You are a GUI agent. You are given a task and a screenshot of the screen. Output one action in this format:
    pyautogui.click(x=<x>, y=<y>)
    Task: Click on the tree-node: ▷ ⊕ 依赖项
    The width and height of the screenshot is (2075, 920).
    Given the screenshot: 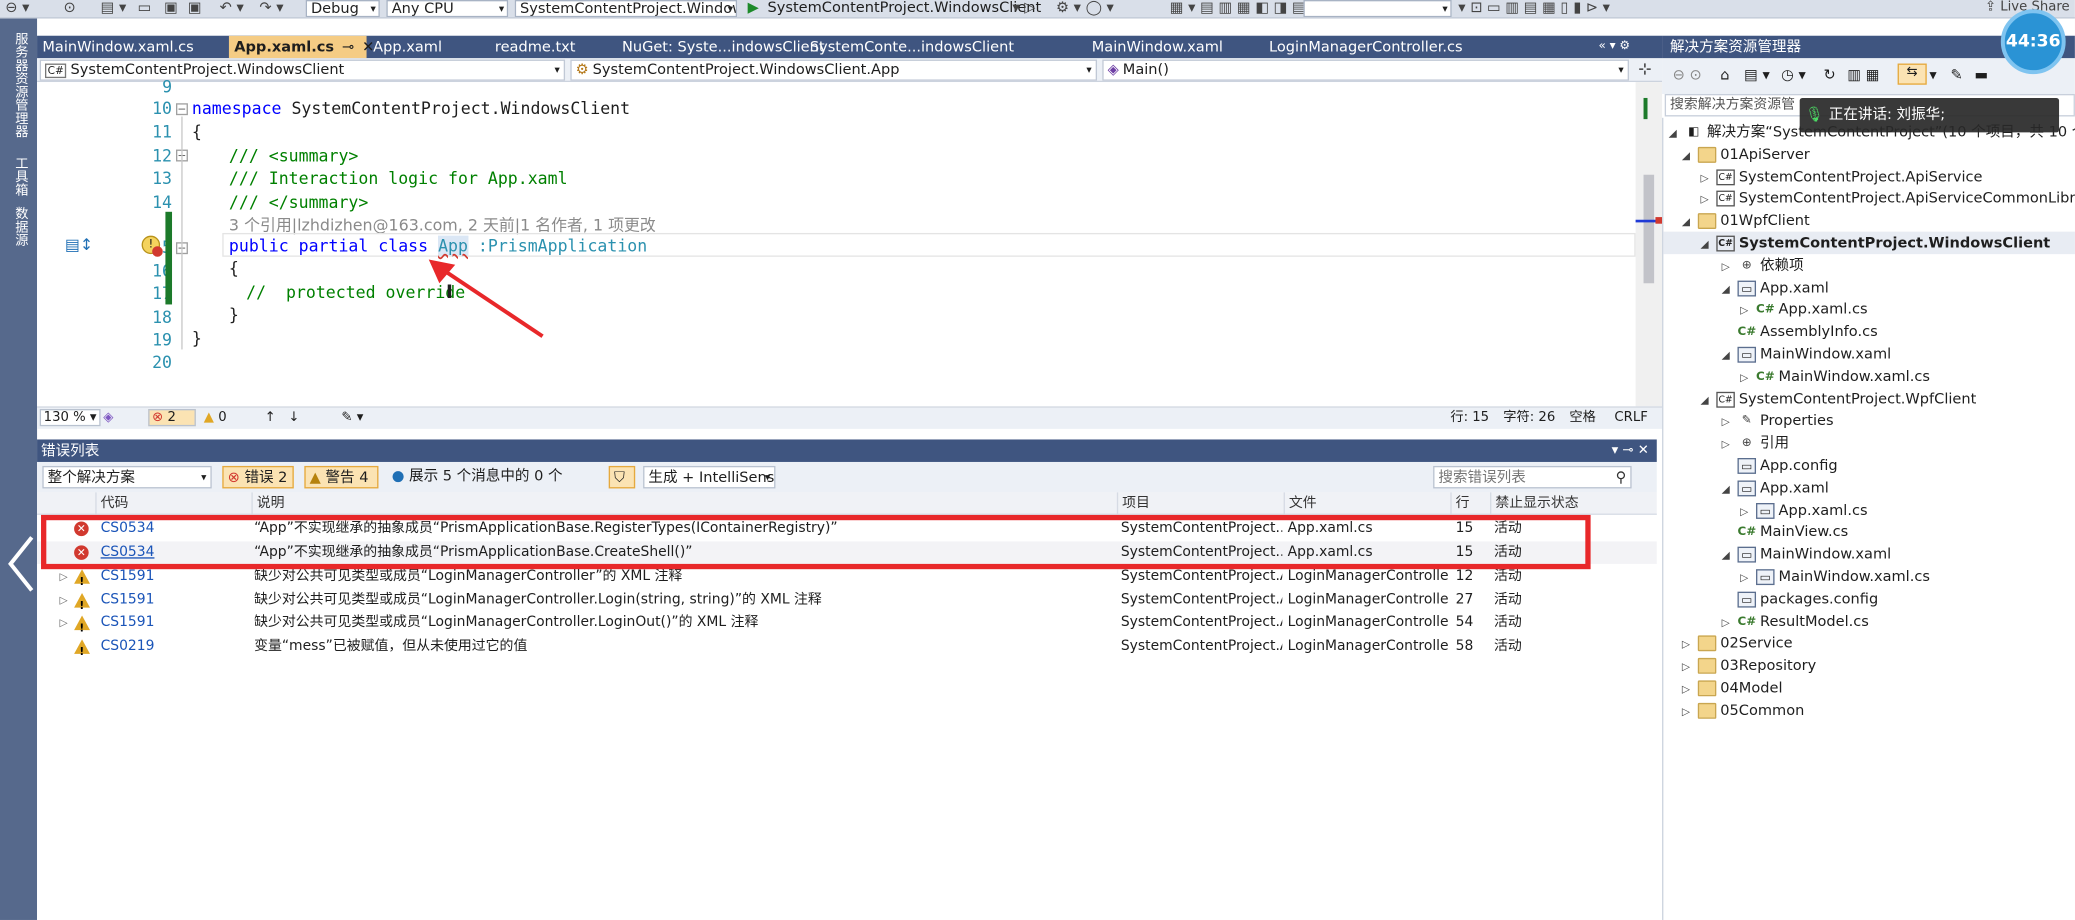 What is the action you would take?
    pyautogui.click(x=1763, y=265)
    